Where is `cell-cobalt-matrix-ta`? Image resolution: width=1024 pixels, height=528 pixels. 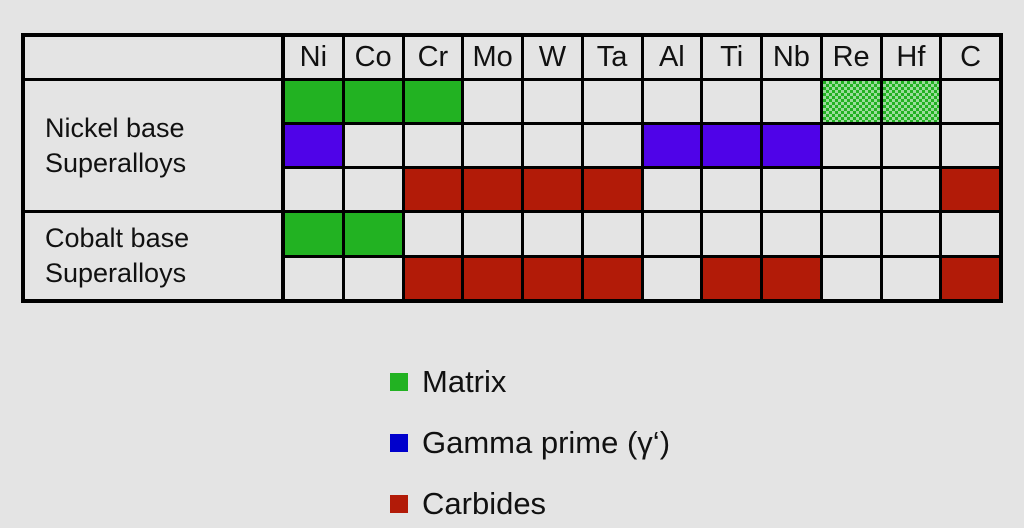 cell-cobalt-matrix-ta is located at coordinates (613, 235).